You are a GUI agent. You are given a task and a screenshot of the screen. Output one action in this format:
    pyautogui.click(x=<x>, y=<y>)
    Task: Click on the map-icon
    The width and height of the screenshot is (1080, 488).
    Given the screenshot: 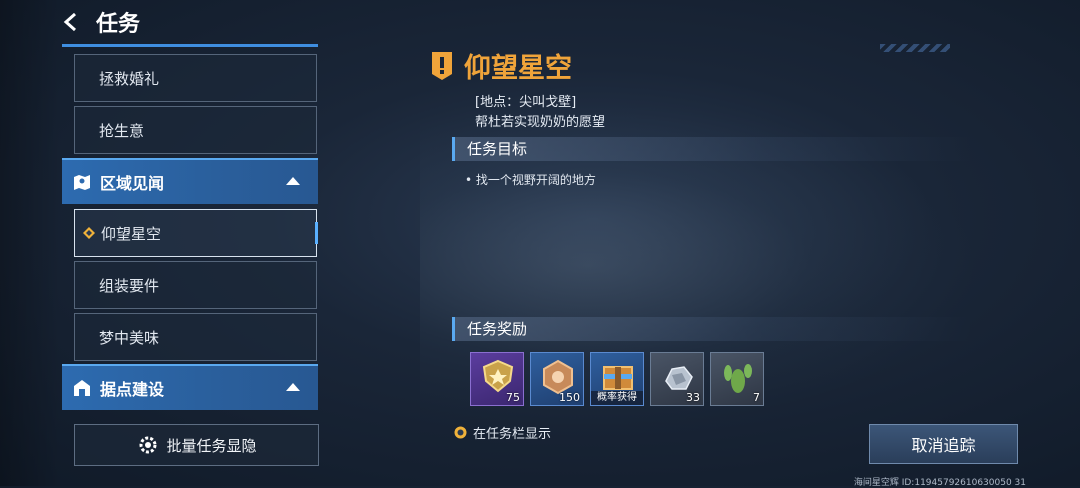 What is the action you would take?
    pyautogui.click(x=82, y=182)
    